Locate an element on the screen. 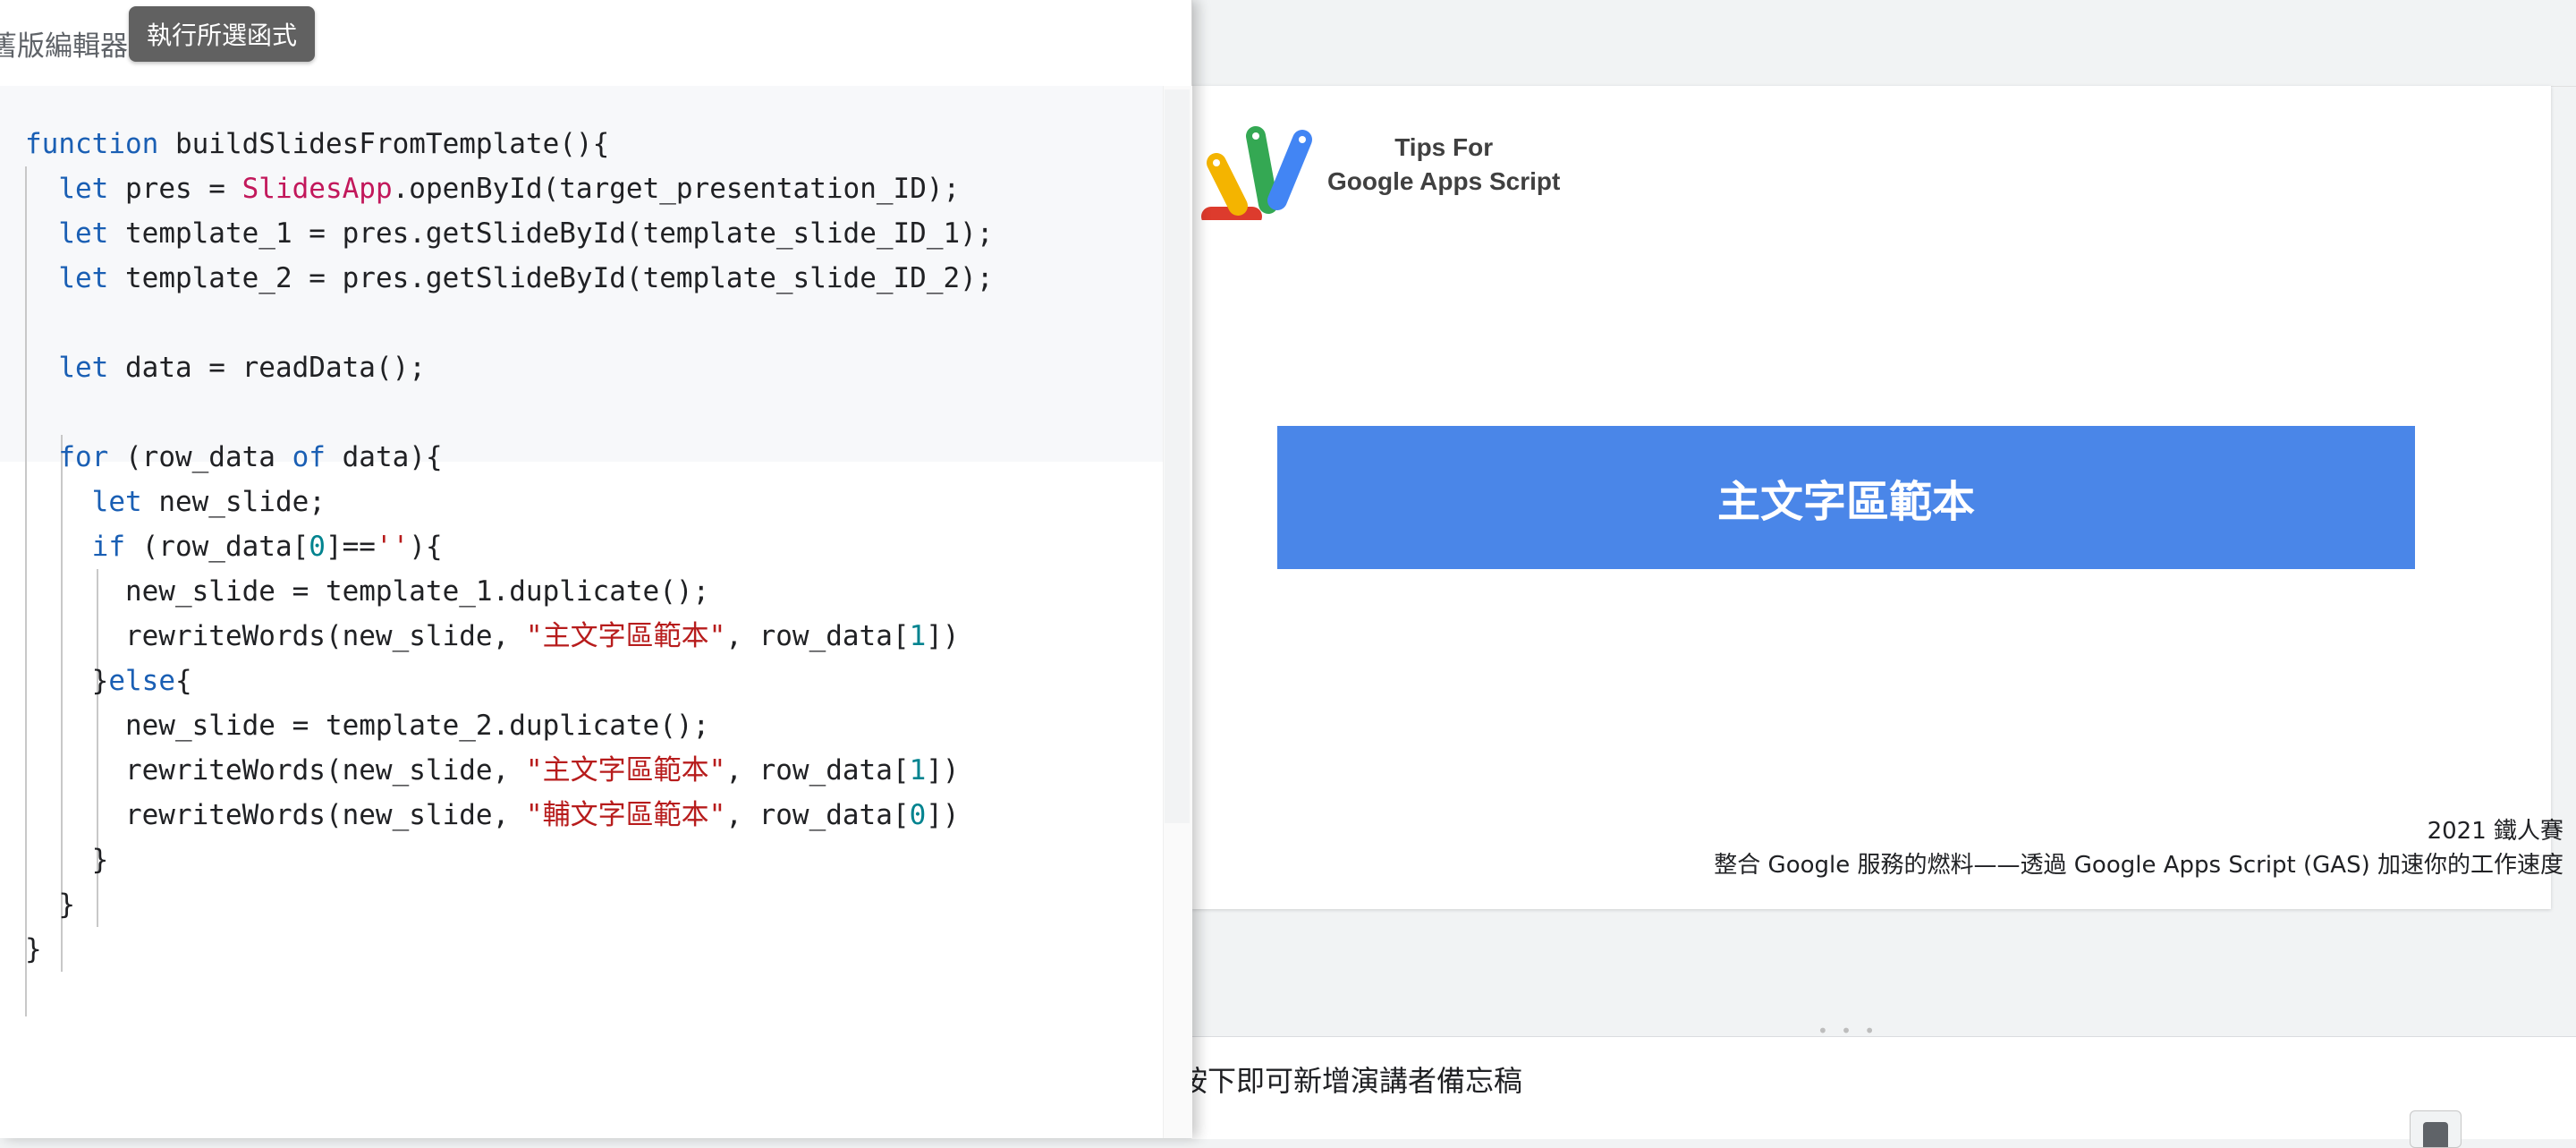  code-token: function is located at coordinates (92, 144).